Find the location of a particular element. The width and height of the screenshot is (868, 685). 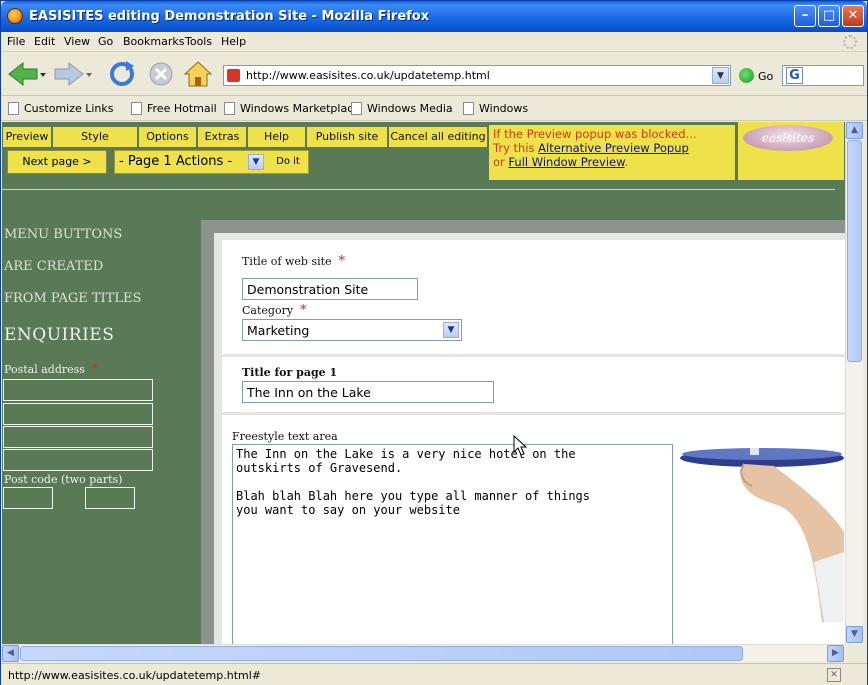

horizontal-scroll-thumb is located at coordinates (381, 653).